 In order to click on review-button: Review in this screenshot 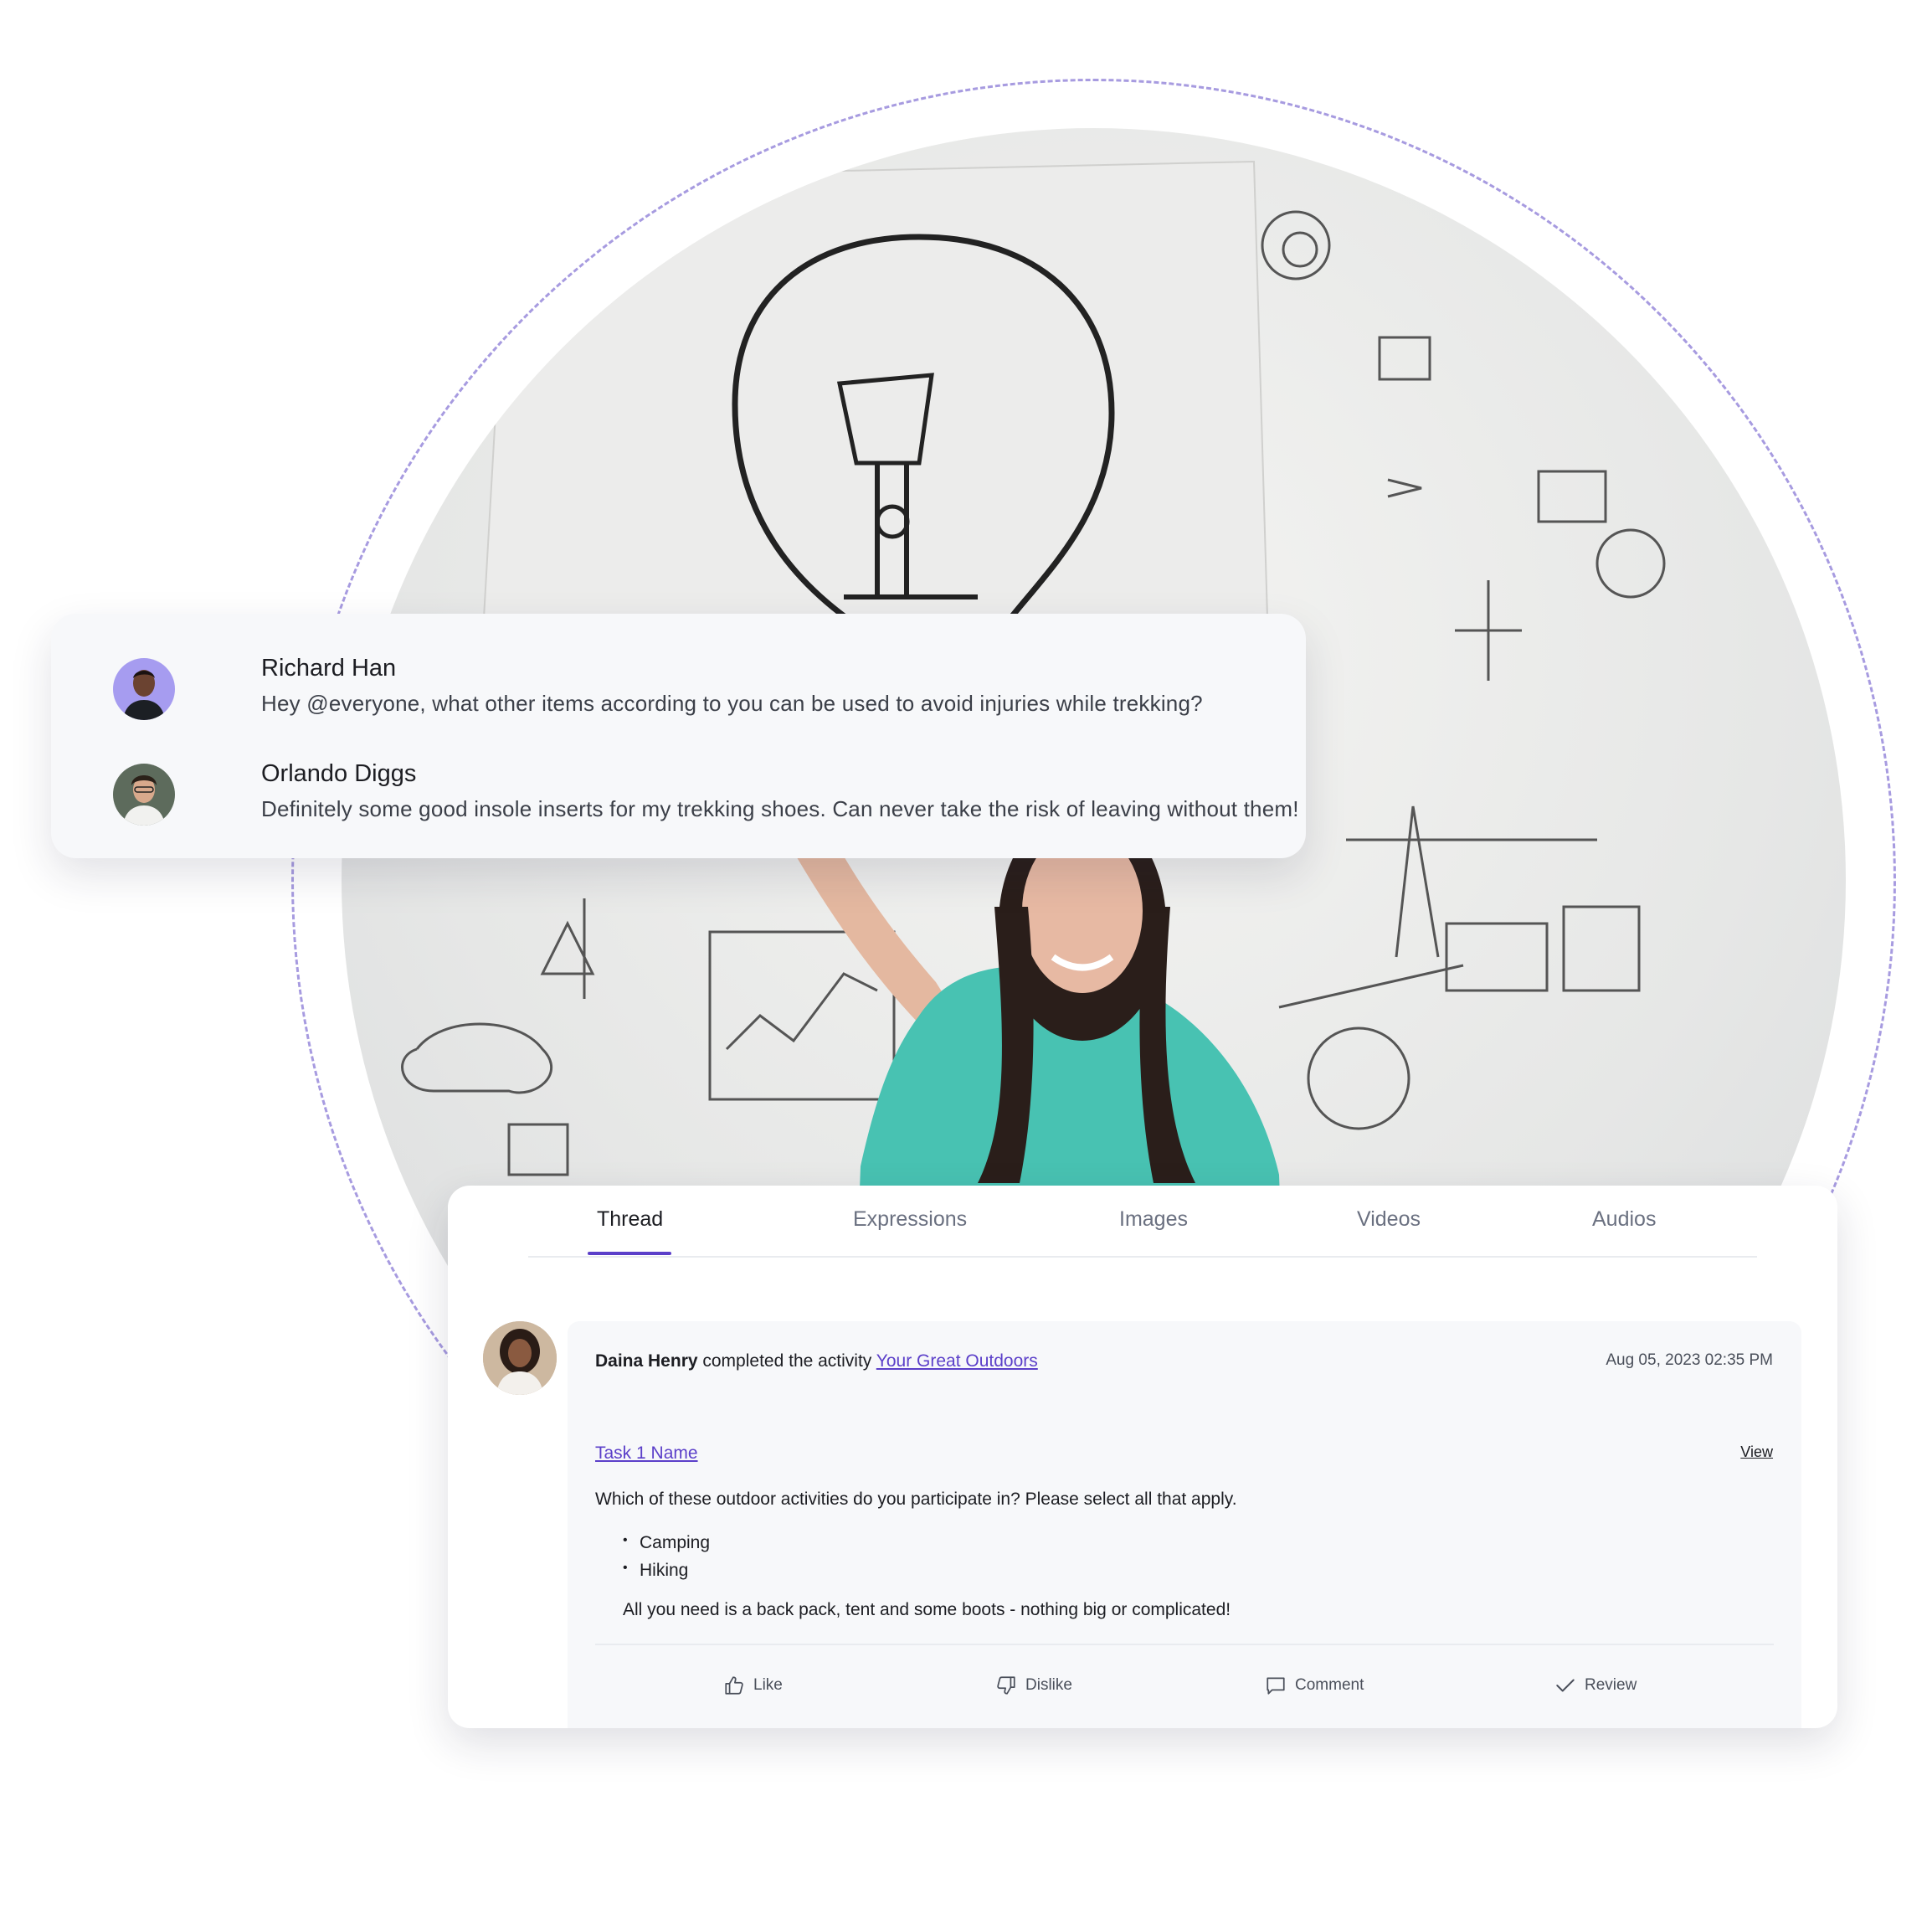, I will do `click(1596, 1685)`.